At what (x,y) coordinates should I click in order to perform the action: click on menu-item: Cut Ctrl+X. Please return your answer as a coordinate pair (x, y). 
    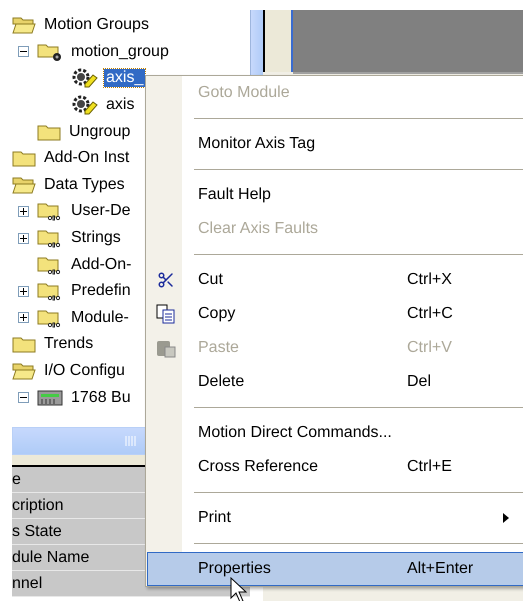
    Looking at the image, I should click on (335, 280).